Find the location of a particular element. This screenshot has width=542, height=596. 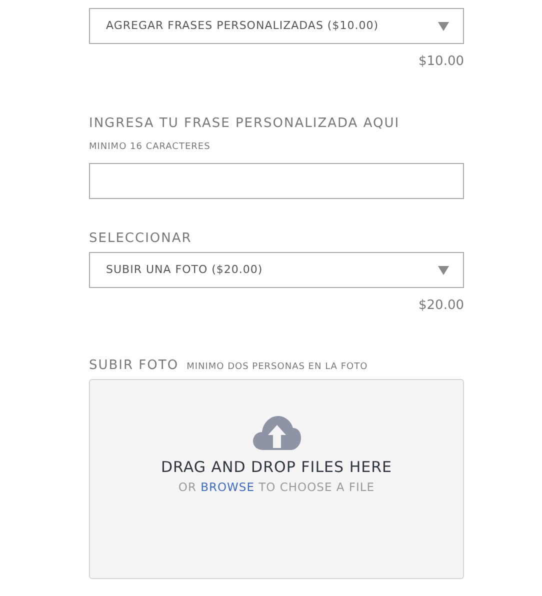

price-text: $20.00 is located at coordinates (441, 306).